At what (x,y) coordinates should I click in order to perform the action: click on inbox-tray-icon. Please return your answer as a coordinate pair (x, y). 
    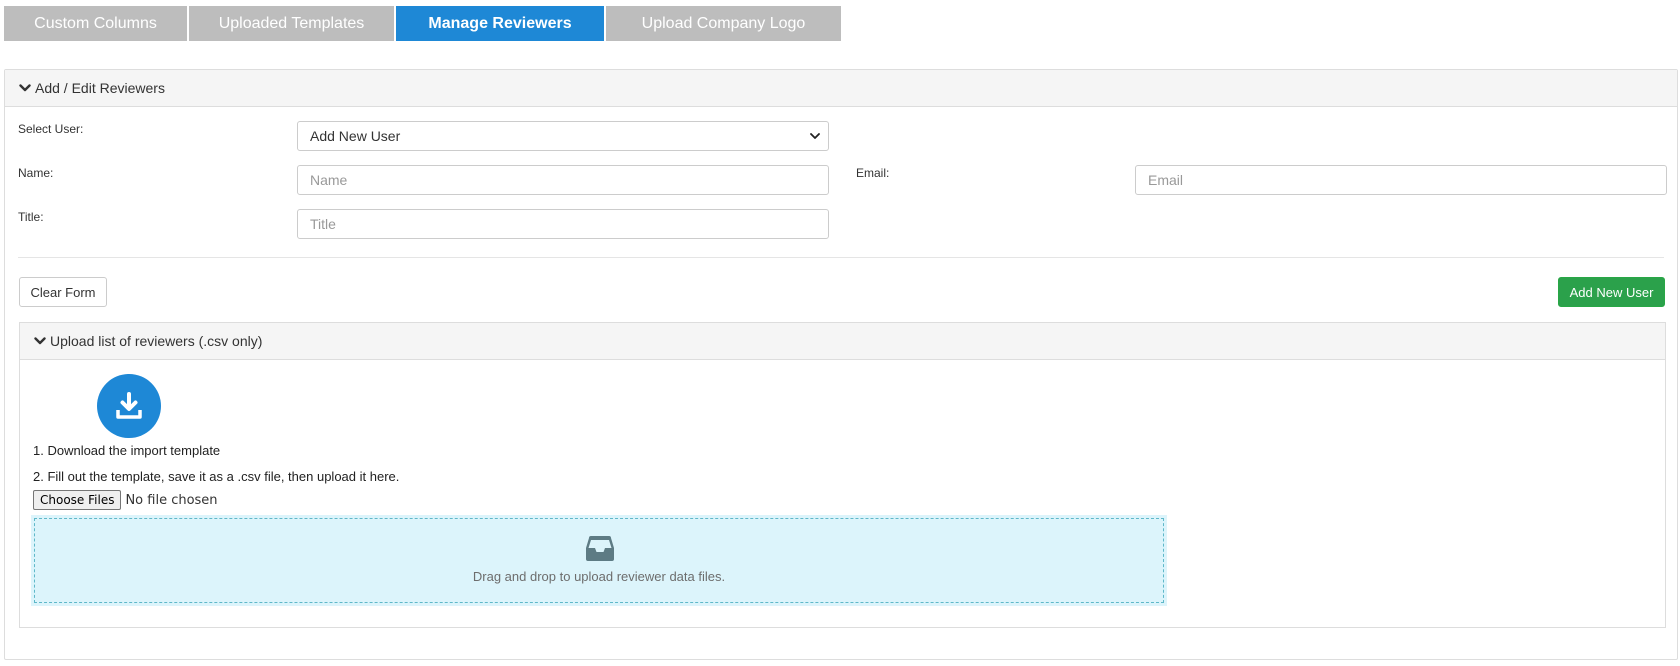
    Looking at the image, I should click on (600, 548).